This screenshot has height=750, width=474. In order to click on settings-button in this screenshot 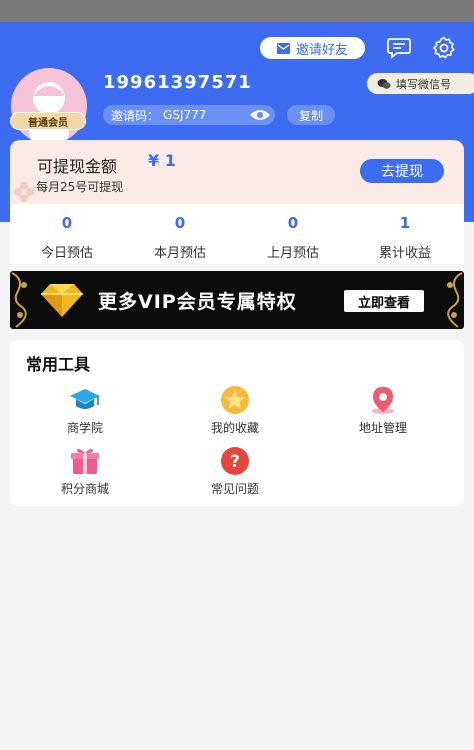, I will do `click(444, 48)`.